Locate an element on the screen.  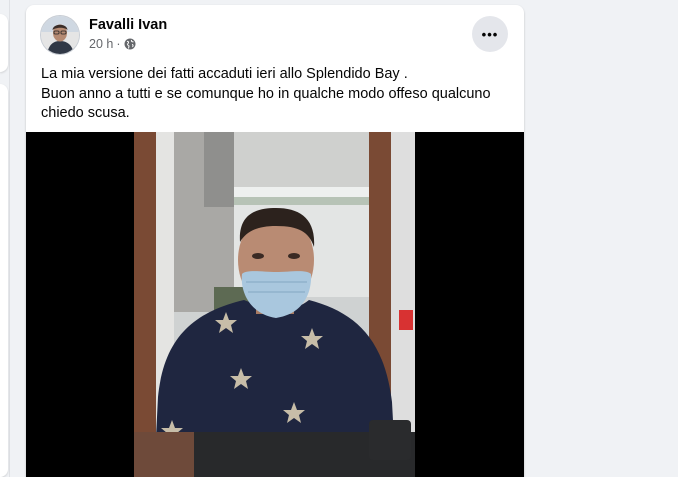
post-header: Favalli Ivan 20 h · ••• is located at coordinates (275, 33).